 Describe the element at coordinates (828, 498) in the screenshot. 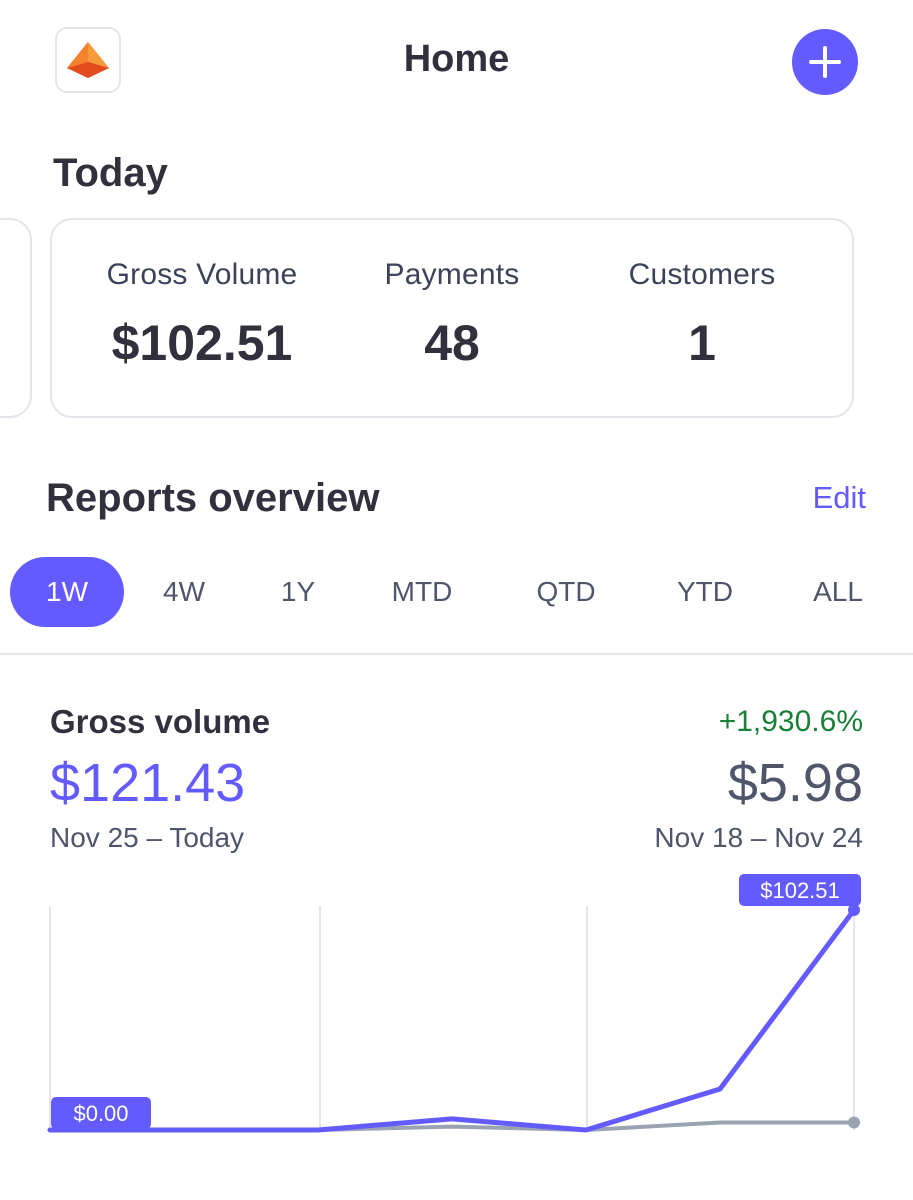

I see `edit-link: Edit` at that location.